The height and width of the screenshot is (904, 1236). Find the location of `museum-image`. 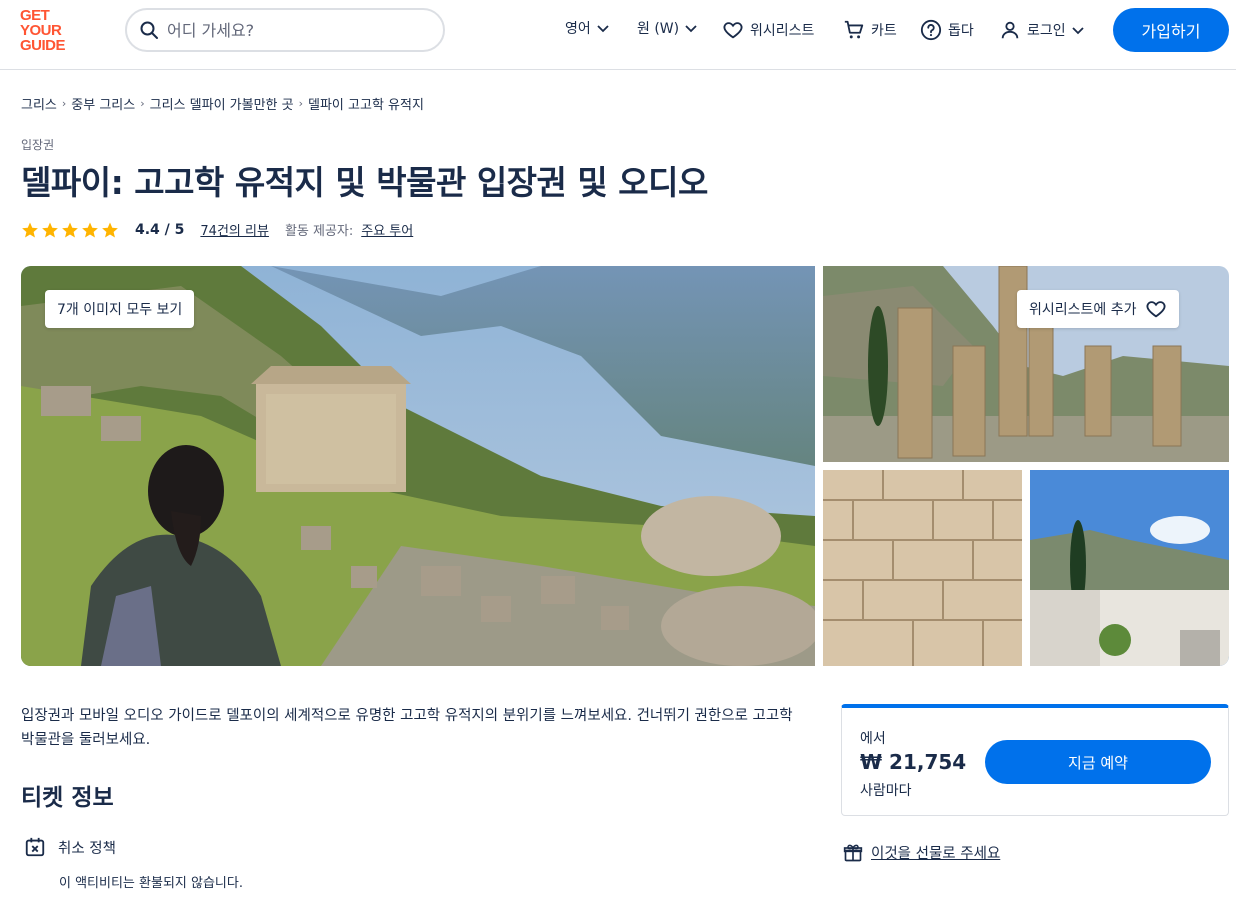

museum-image is located at coordinates (1129, 568).